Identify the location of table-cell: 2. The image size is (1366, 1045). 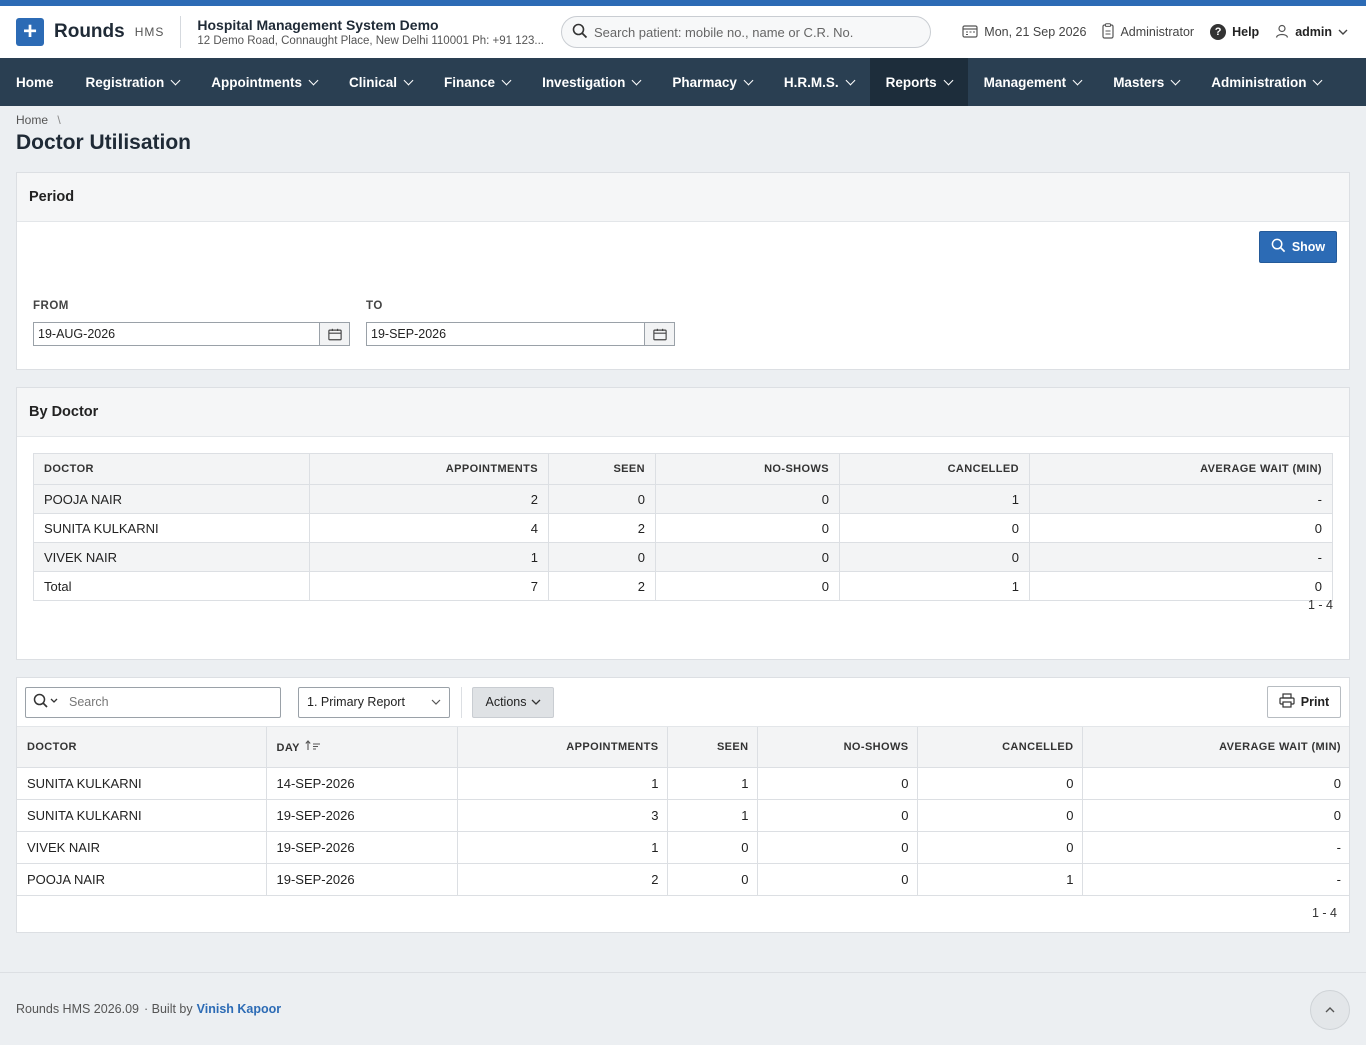
(562, 879).